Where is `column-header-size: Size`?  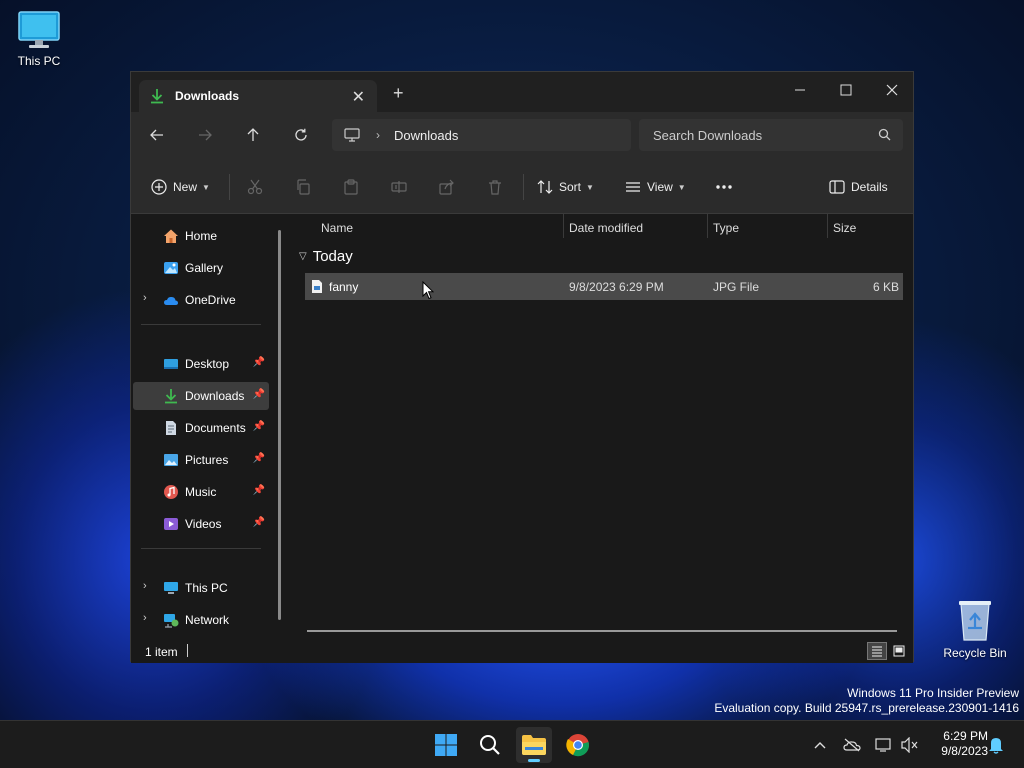
column-header-size: Size is located at coordinates (844, 228).